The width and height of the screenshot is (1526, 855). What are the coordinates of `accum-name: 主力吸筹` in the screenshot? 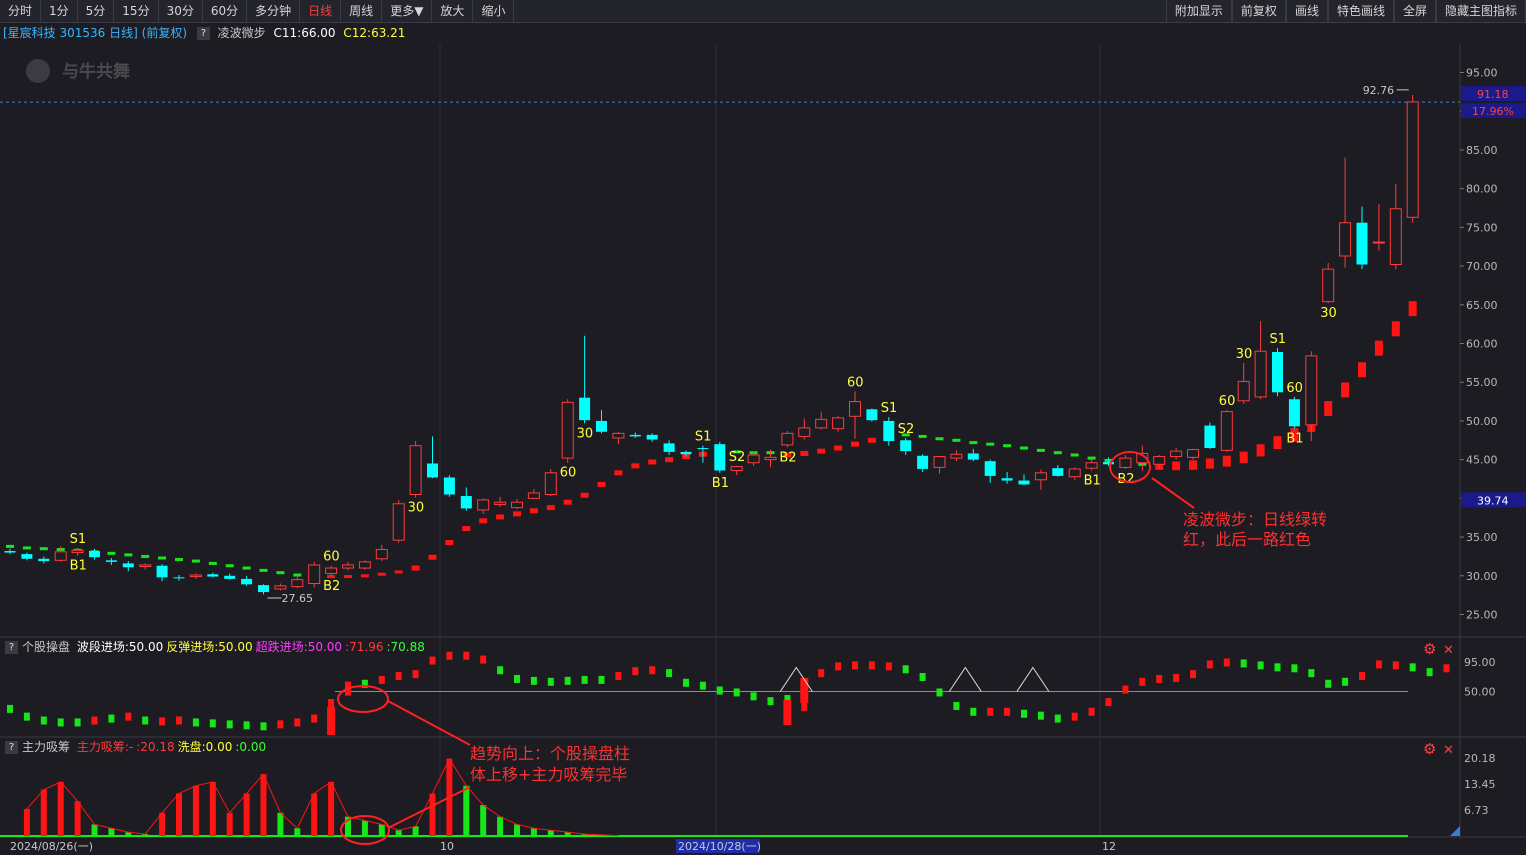 It's located at (46, 747).